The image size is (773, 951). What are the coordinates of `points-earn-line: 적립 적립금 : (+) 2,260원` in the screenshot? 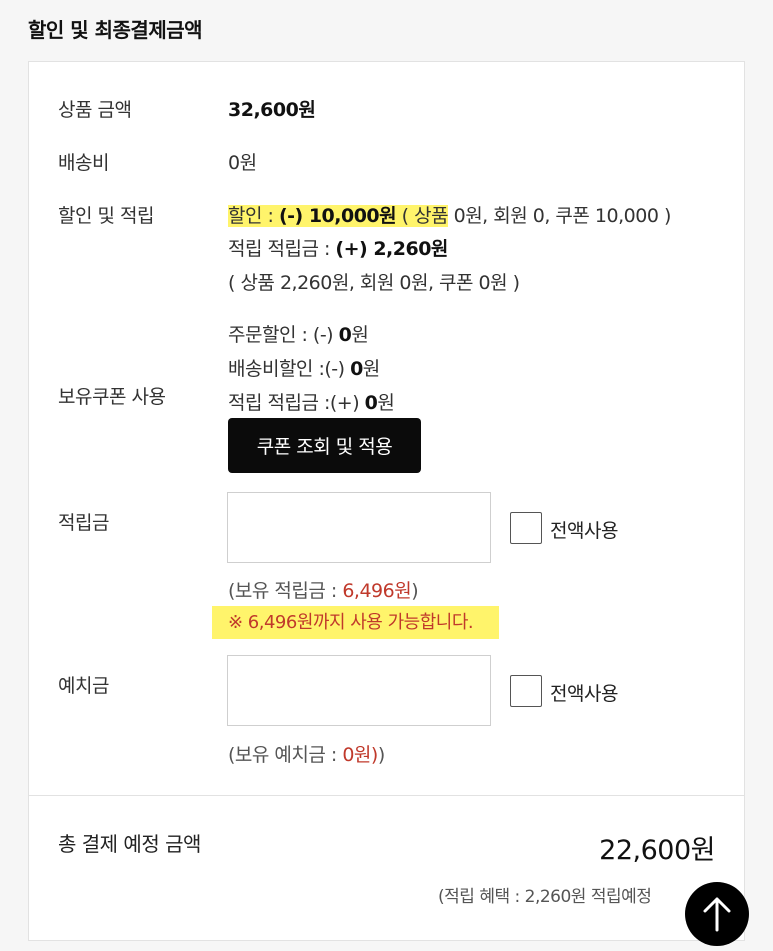 It's located at (338, 247).